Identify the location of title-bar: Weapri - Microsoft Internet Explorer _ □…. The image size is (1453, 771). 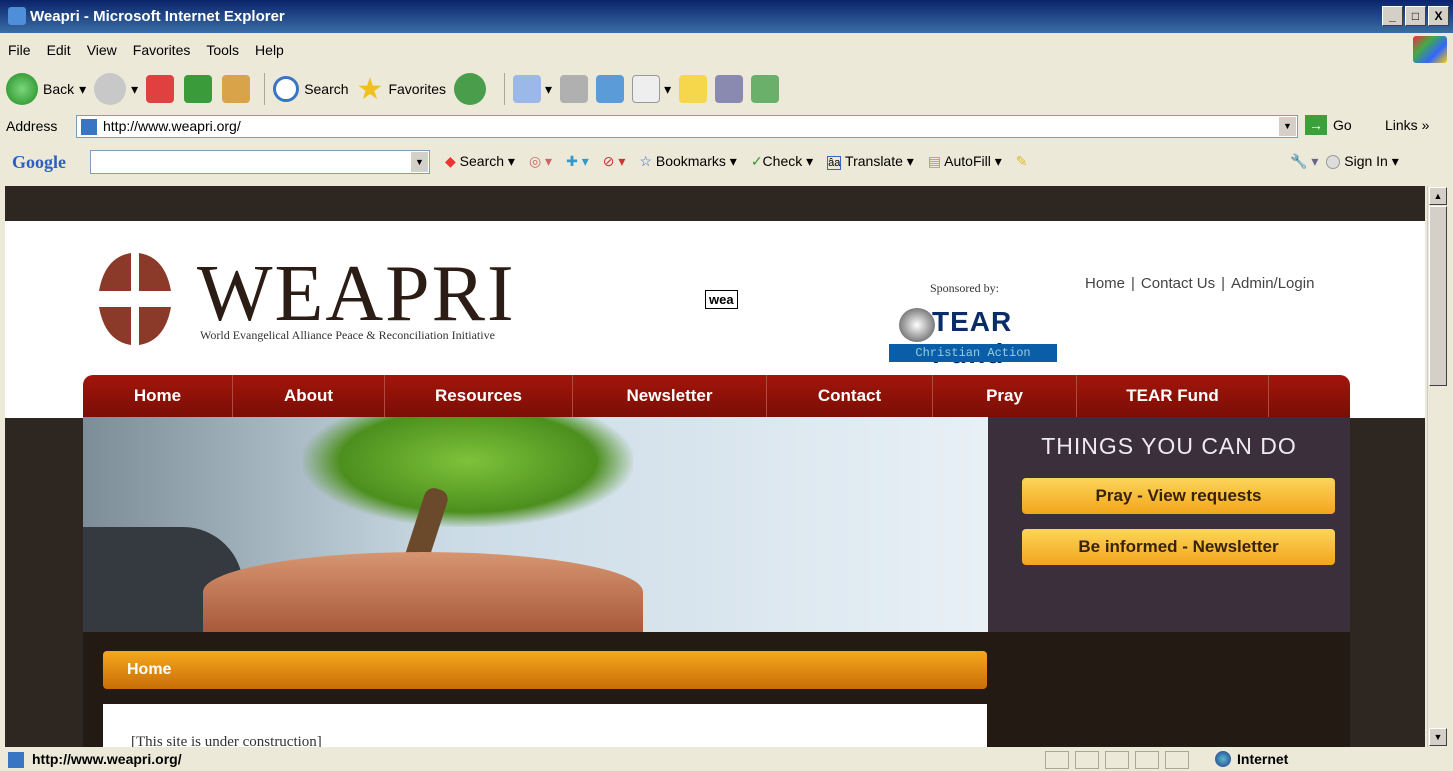
(726, 16).